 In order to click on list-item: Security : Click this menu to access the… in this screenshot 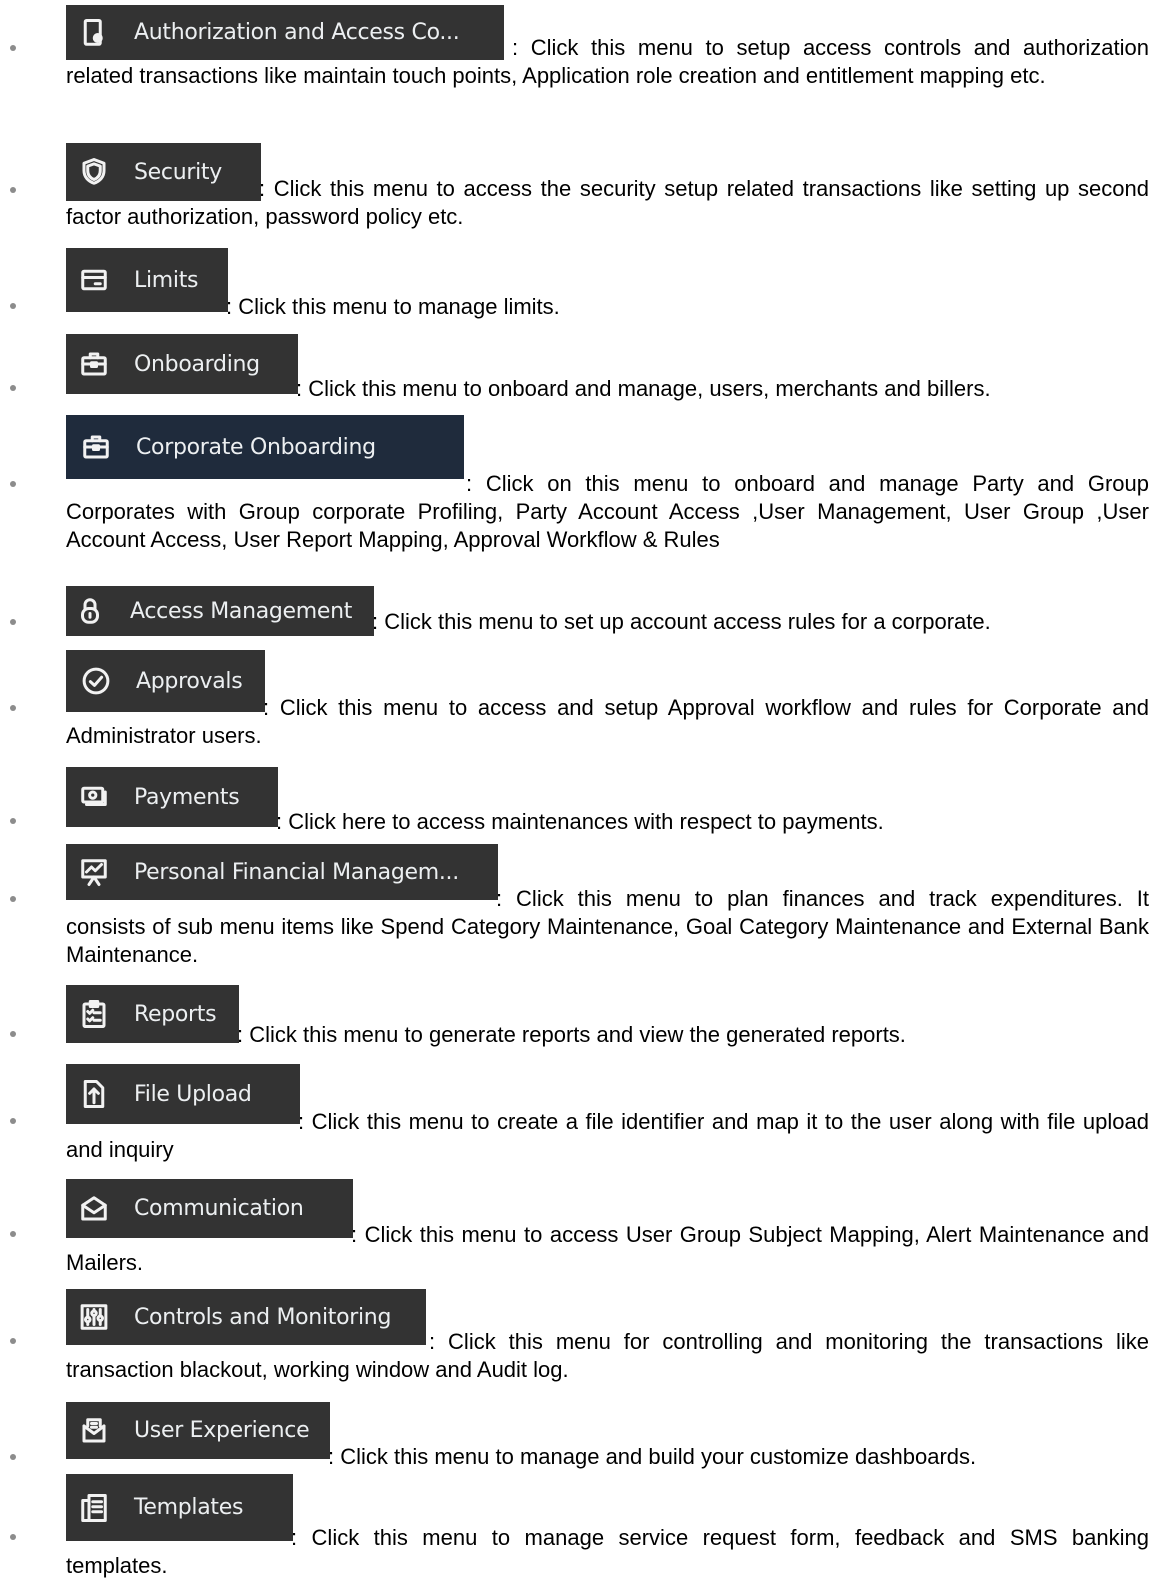, I will do `click(582, 190)`.